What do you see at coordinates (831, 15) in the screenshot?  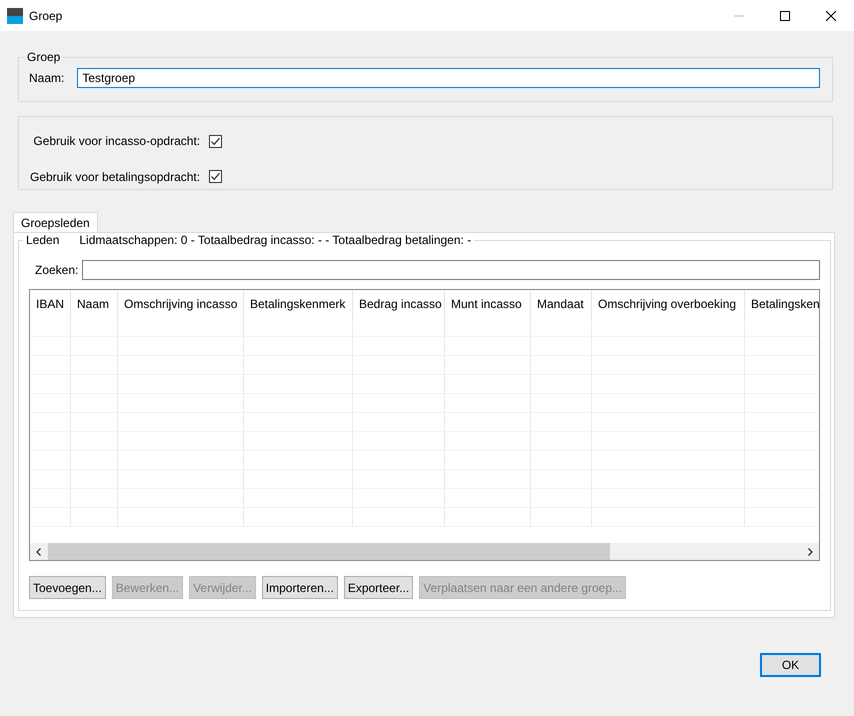 I see `close-icon` at bounding box center [831, 15].